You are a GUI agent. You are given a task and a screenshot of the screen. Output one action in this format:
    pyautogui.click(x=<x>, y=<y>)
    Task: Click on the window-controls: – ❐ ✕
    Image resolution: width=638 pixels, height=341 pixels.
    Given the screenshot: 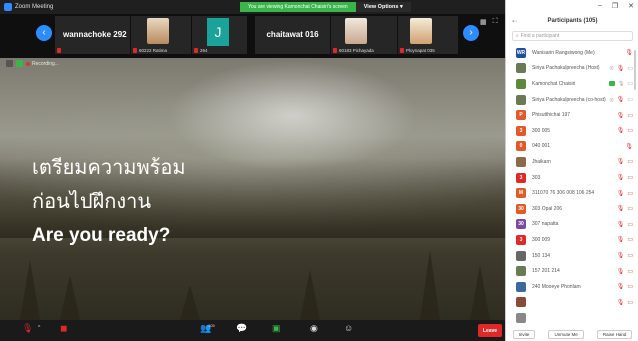 What is the action you would take?
    pyautogui.click(x=616, y=6)
    